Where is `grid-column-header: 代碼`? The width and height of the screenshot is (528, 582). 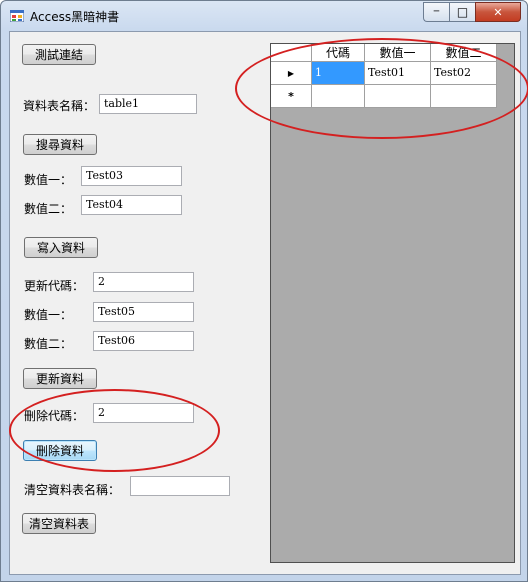
grid-column-header: 代碼 is located at coordinates (338, 53).